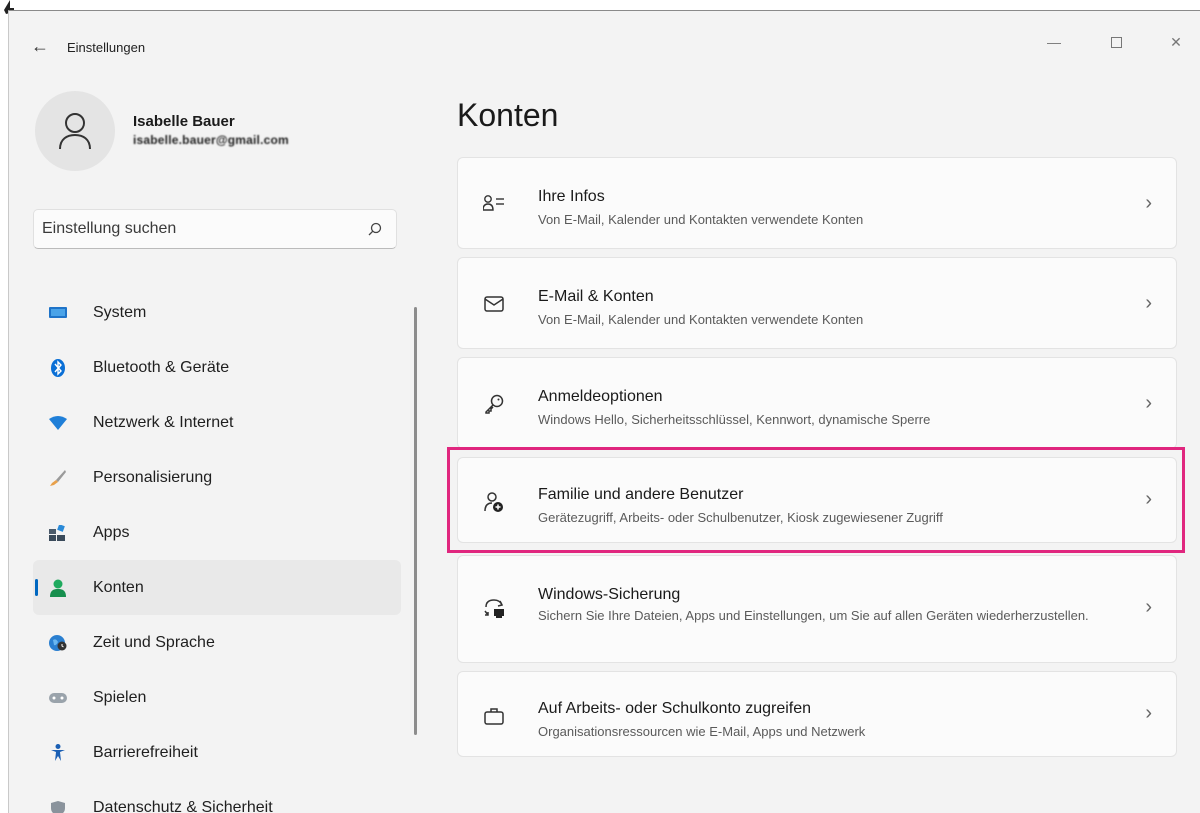 The width and height of the screenshot is (1200, 813). Describe the element at coordinates (494, 716) in the screenshot. I see `briefcase-icon` at that location.